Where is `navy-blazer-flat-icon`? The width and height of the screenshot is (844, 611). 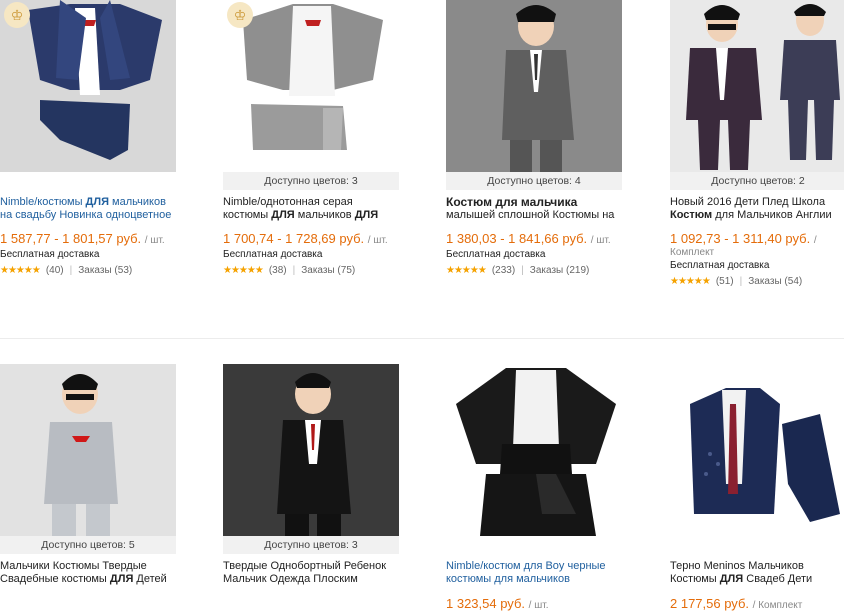 navy-blazer-flat-icon is located at coordinates (757, 450).